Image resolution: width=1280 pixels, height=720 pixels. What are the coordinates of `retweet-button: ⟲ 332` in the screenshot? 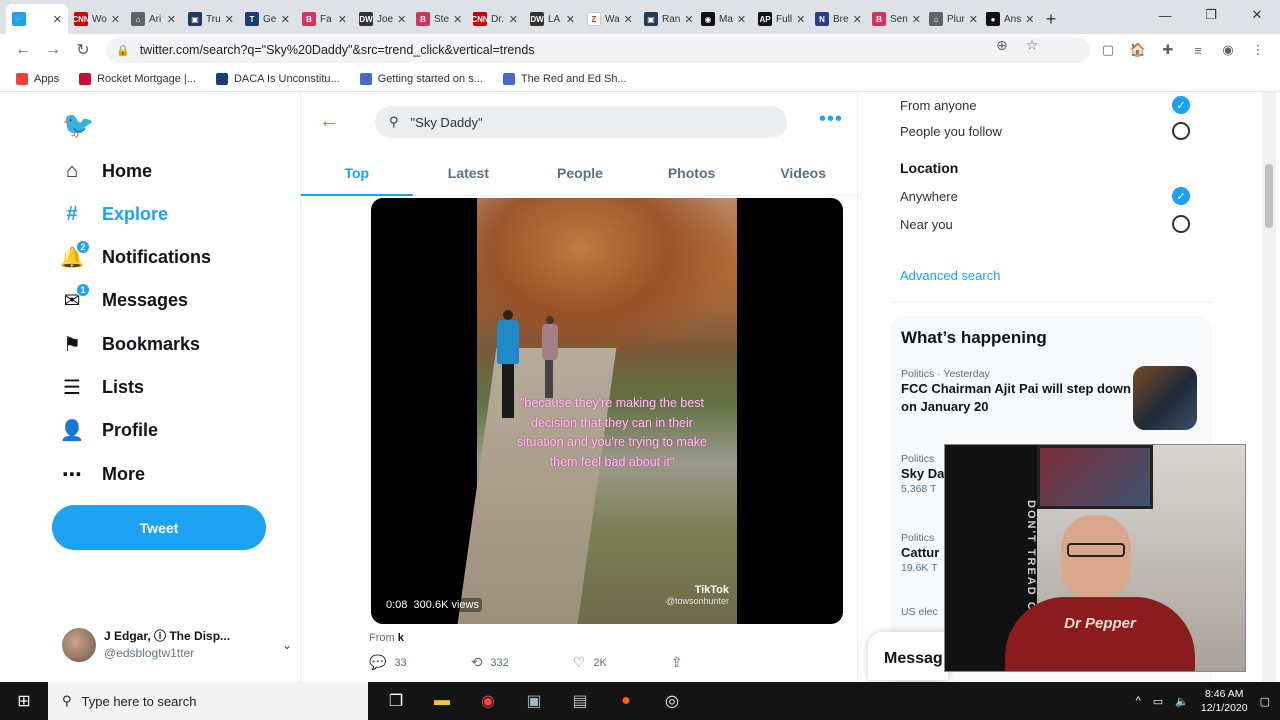 It's located at (490, 662).